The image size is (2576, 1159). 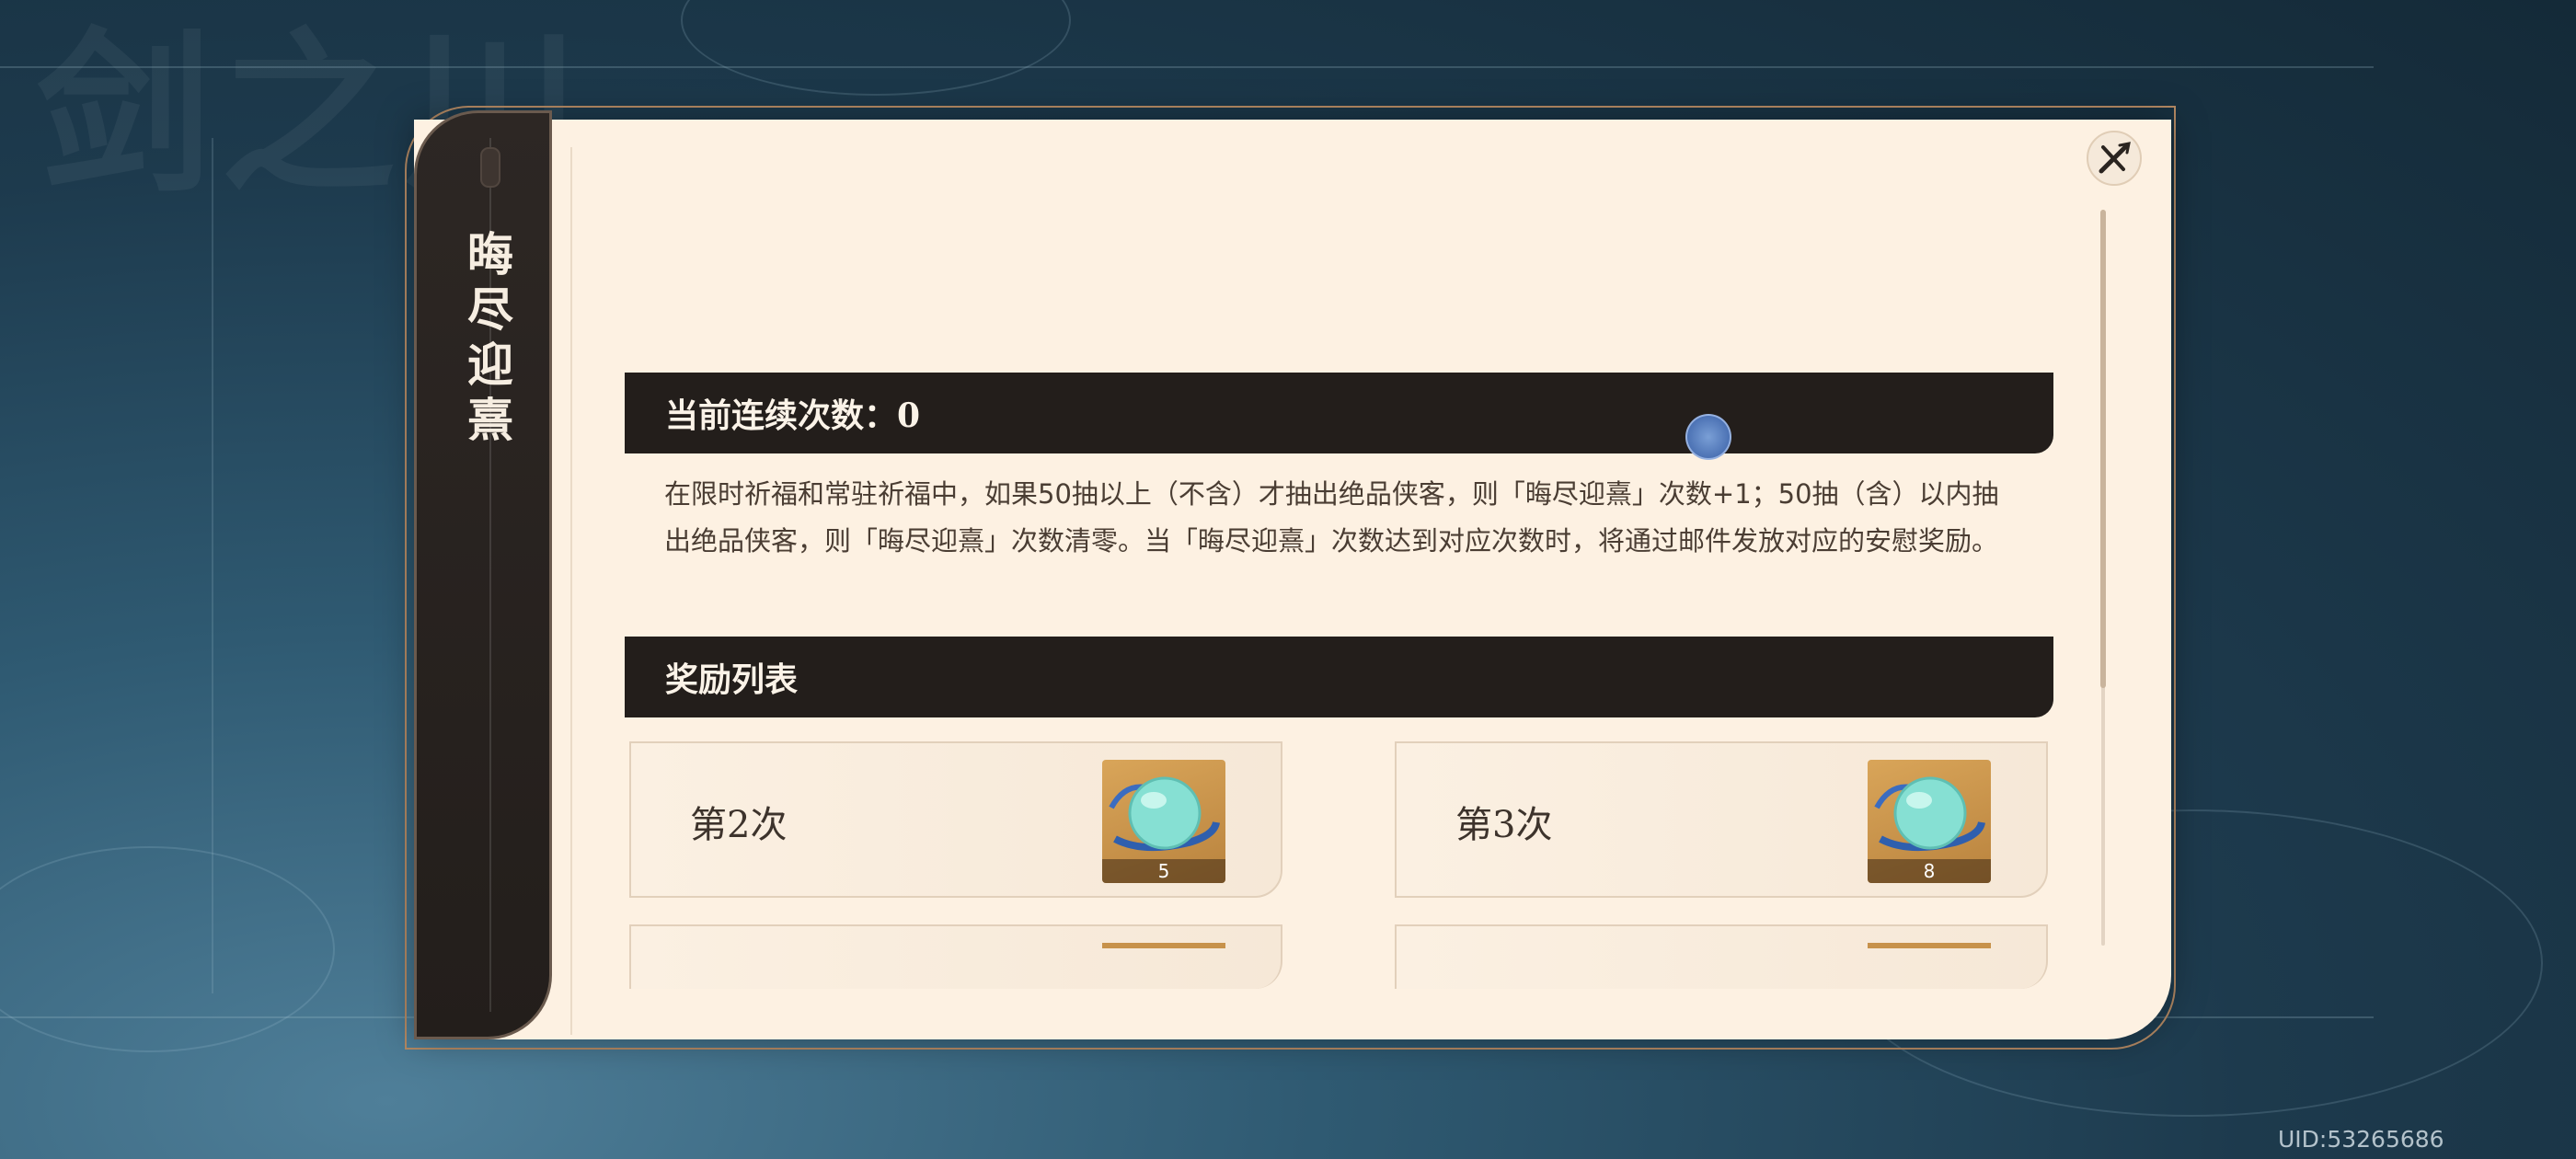 I want to click on close-icon, so click(x=2115, y=158).